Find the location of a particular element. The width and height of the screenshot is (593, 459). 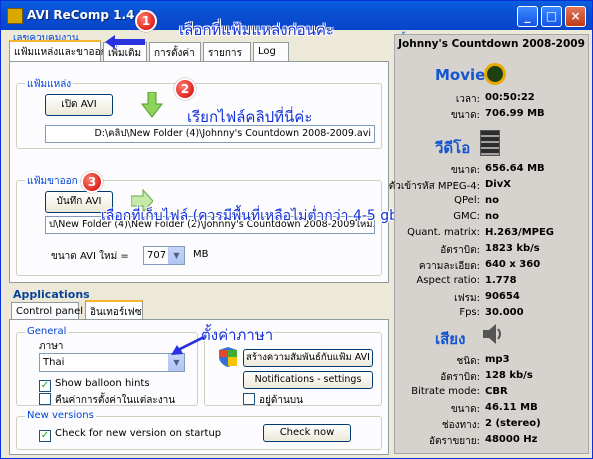

video-row-value: DivX is located at coordinates (498, 184).